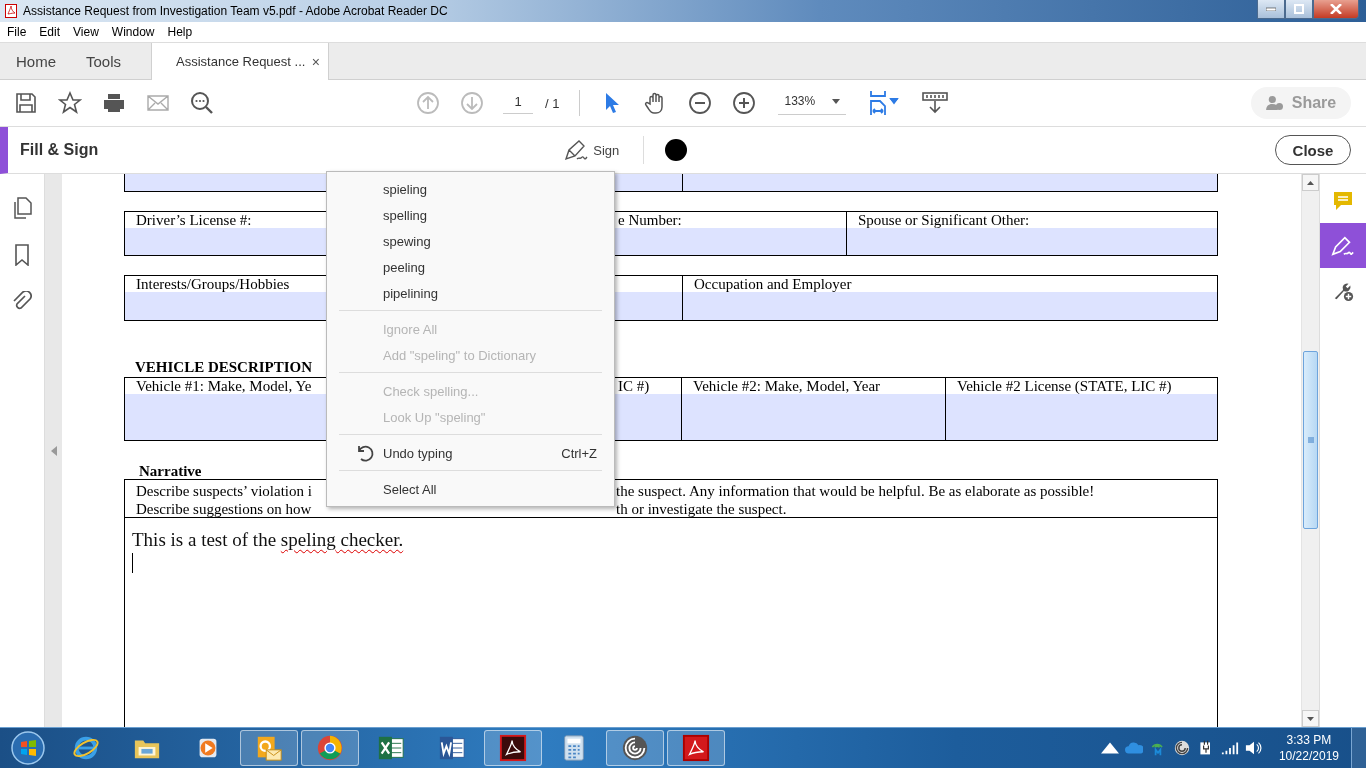 This screenshot has height=768, width=1366. Describe the element at coordinates (552, 103) in the screenshot. I see `page-total: / 1` at that location.